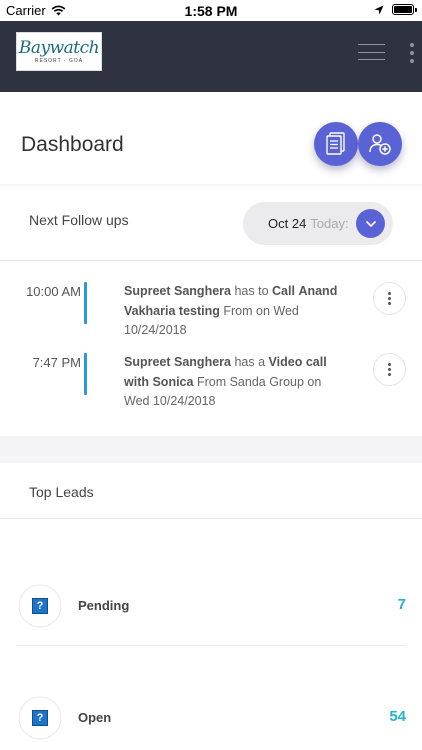  Describe the element at coordinates (401, 604) in the screenshot. I see `lead-count: 7` at that location.